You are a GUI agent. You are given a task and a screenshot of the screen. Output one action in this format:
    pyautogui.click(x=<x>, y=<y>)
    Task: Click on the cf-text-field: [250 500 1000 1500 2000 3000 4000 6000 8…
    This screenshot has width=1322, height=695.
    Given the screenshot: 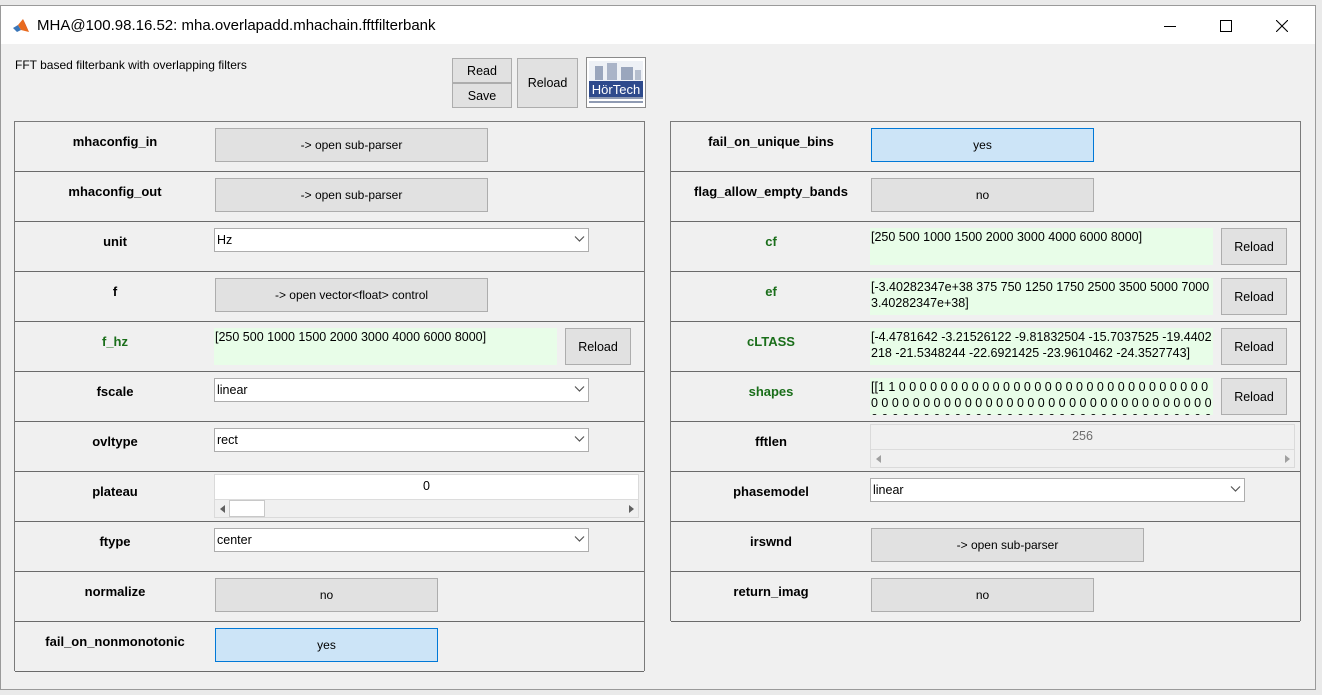 What is the action you would take?
    pyautogui.click(x=1041, y=246)
    